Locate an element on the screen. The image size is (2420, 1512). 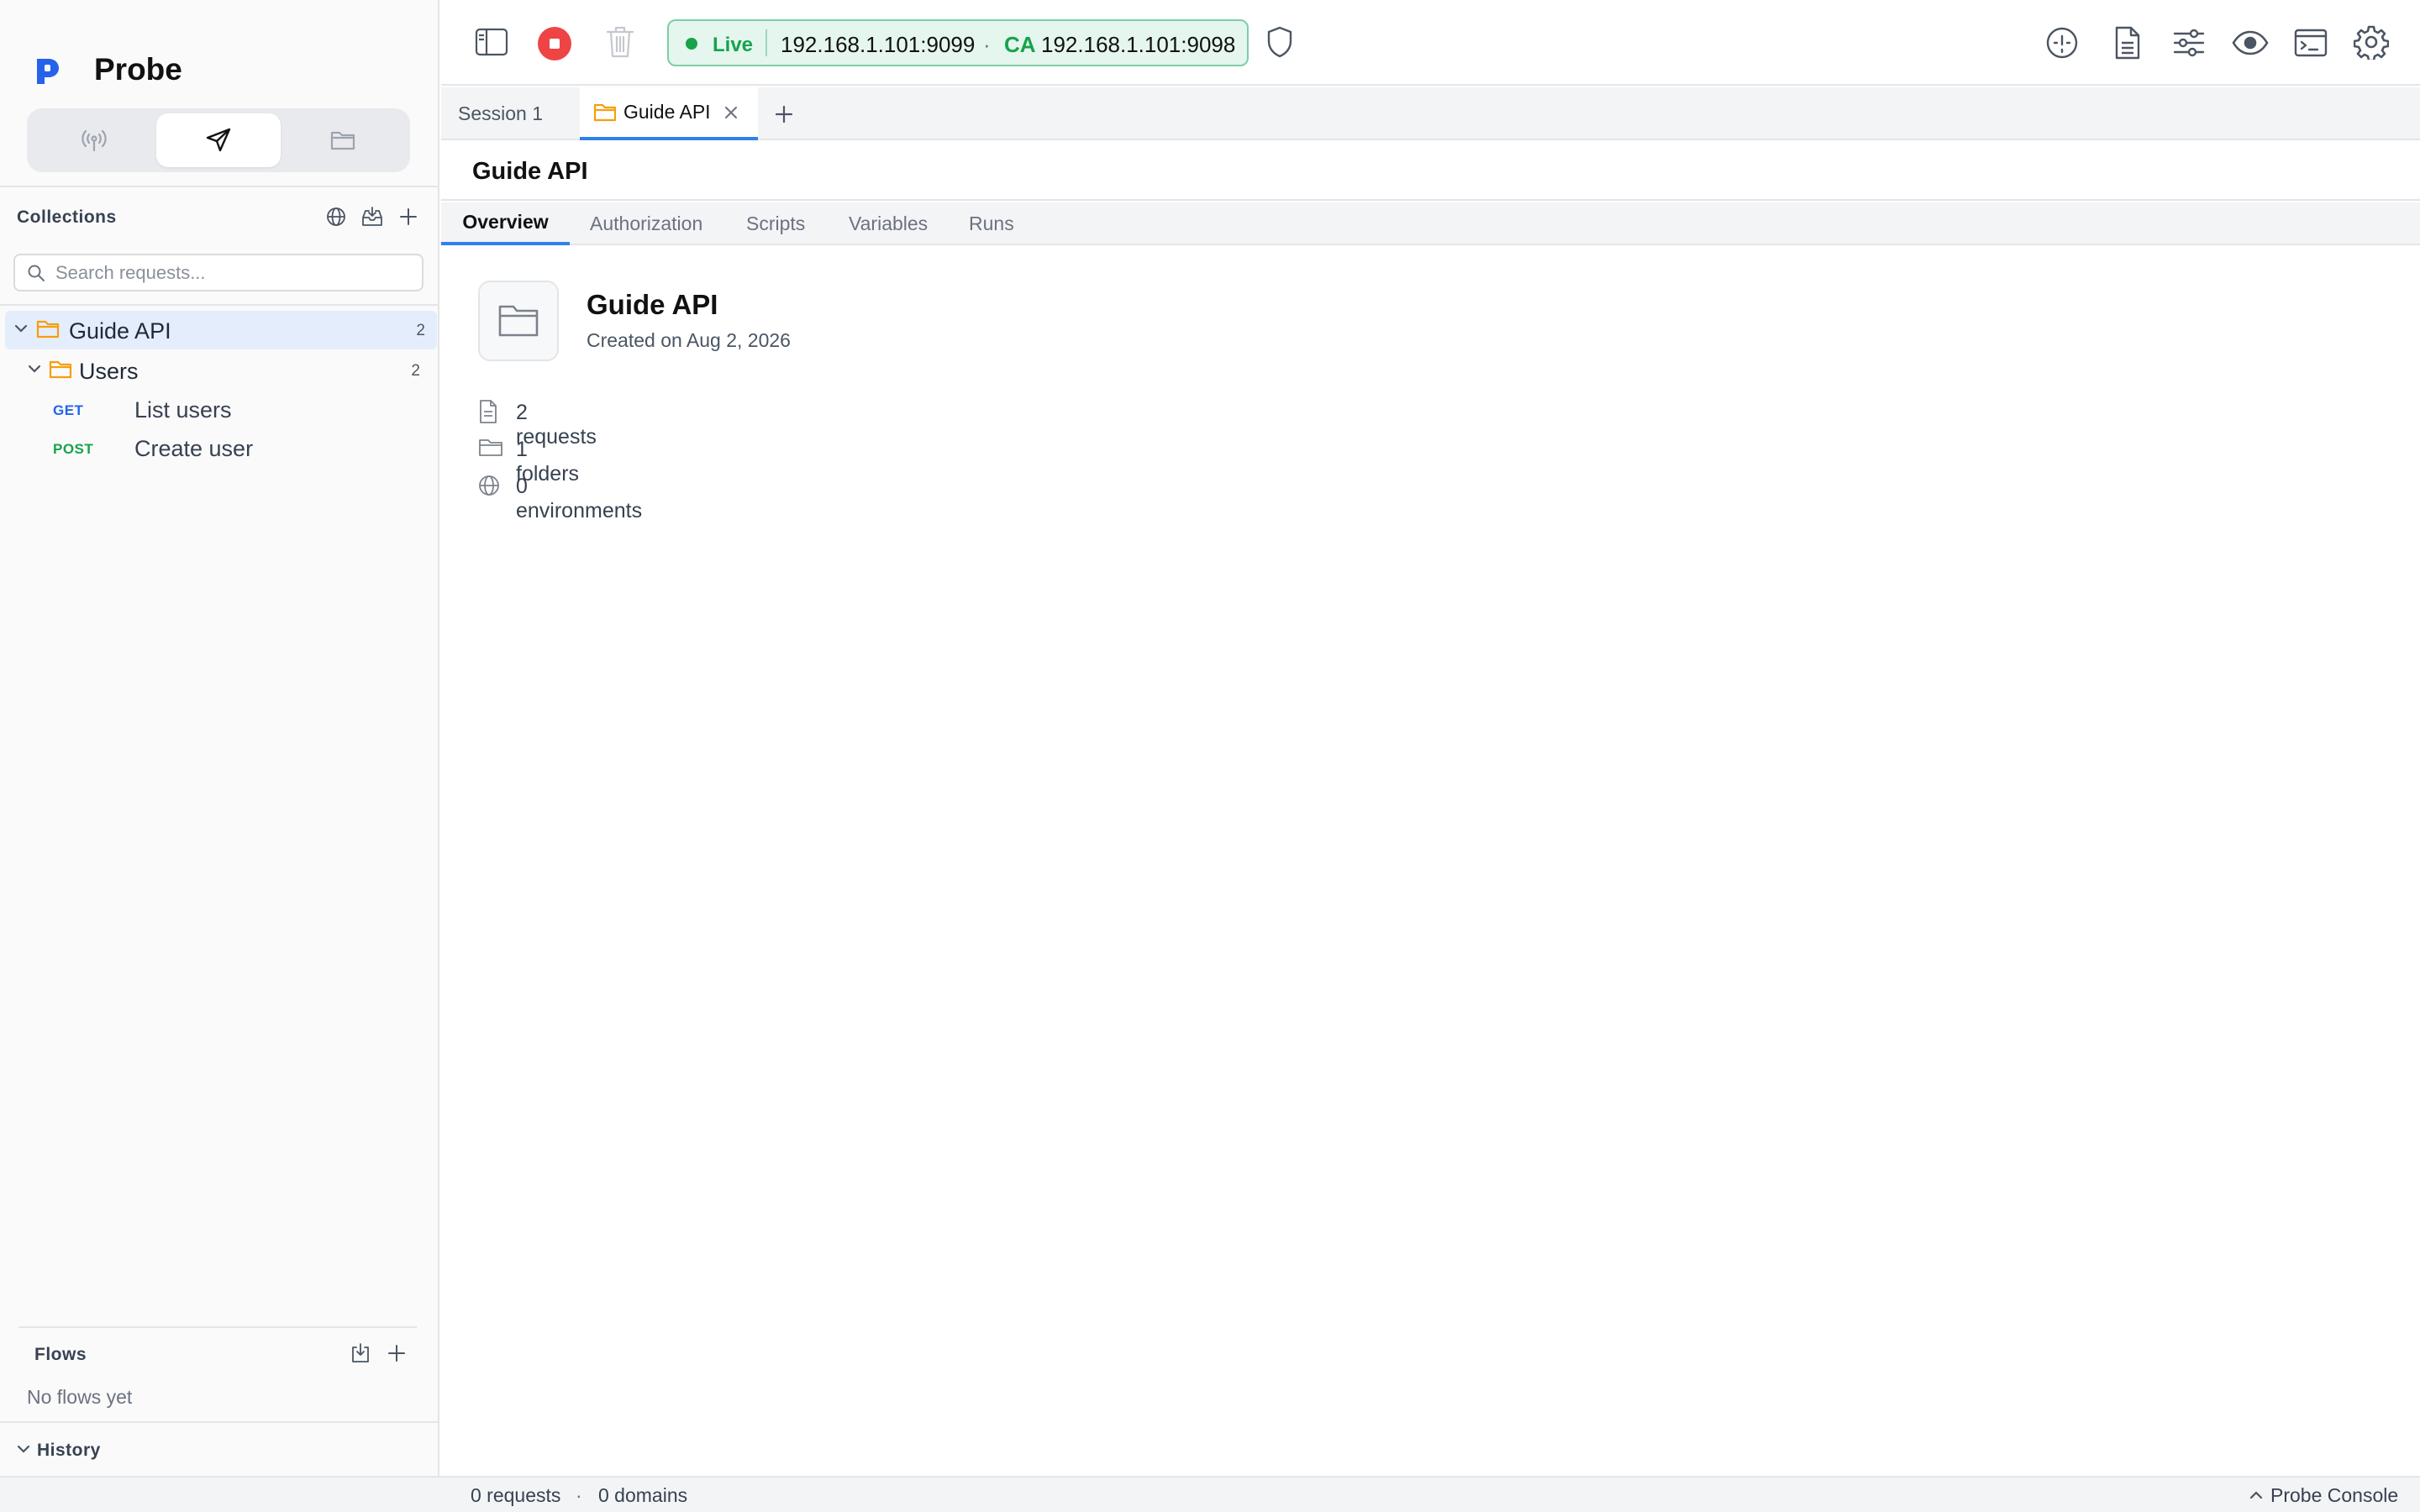
probe-console-toggle: Probe Console is located at coordinates (2324, 1495).